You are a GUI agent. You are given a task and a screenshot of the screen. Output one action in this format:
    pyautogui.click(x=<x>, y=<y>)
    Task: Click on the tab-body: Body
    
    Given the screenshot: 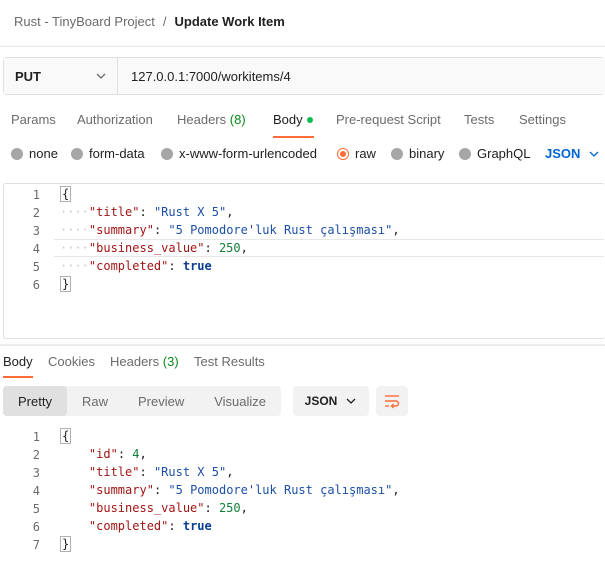 What is the action you would take?
    pyautogui.click(x=293, y=119)
    